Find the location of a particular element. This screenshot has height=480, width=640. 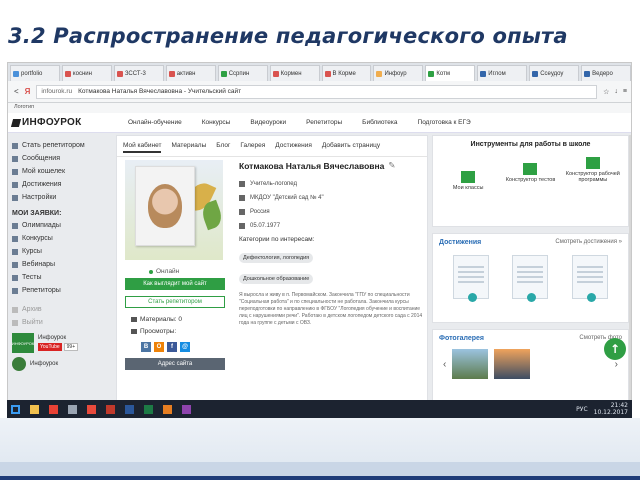

sidebar-item-olympiads: Олимпиады is located at coordinates (61, 225).